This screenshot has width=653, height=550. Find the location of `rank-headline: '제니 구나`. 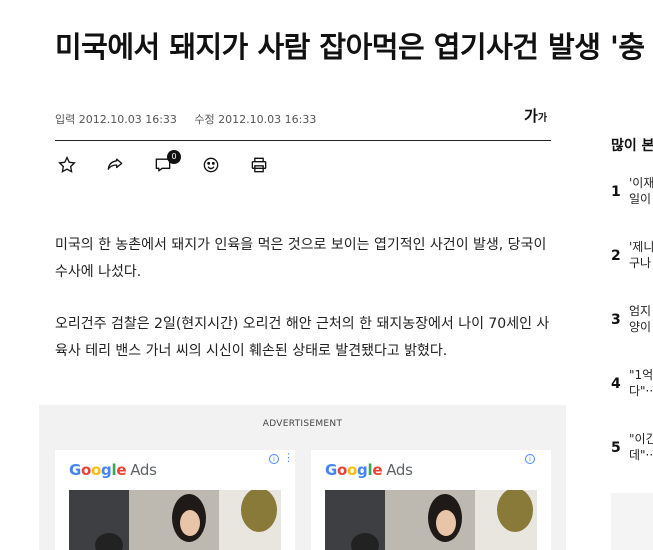

rank-headline: '제니 구나 is located at coordinates (641, 255).